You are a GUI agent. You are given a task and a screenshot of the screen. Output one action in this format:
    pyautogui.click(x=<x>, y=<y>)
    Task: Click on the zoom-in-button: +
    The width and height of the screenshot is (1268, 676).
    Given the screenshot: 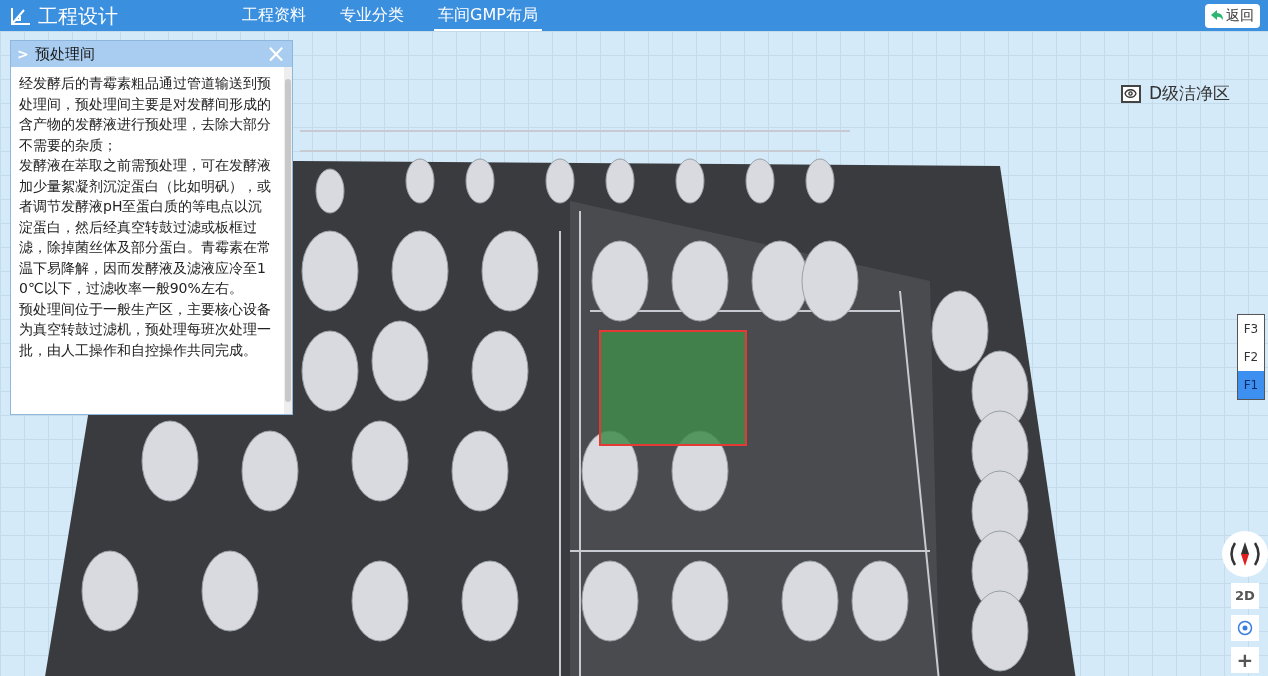 What is the action you would take?
    pyautogui.click(x=1245, y=660)
    